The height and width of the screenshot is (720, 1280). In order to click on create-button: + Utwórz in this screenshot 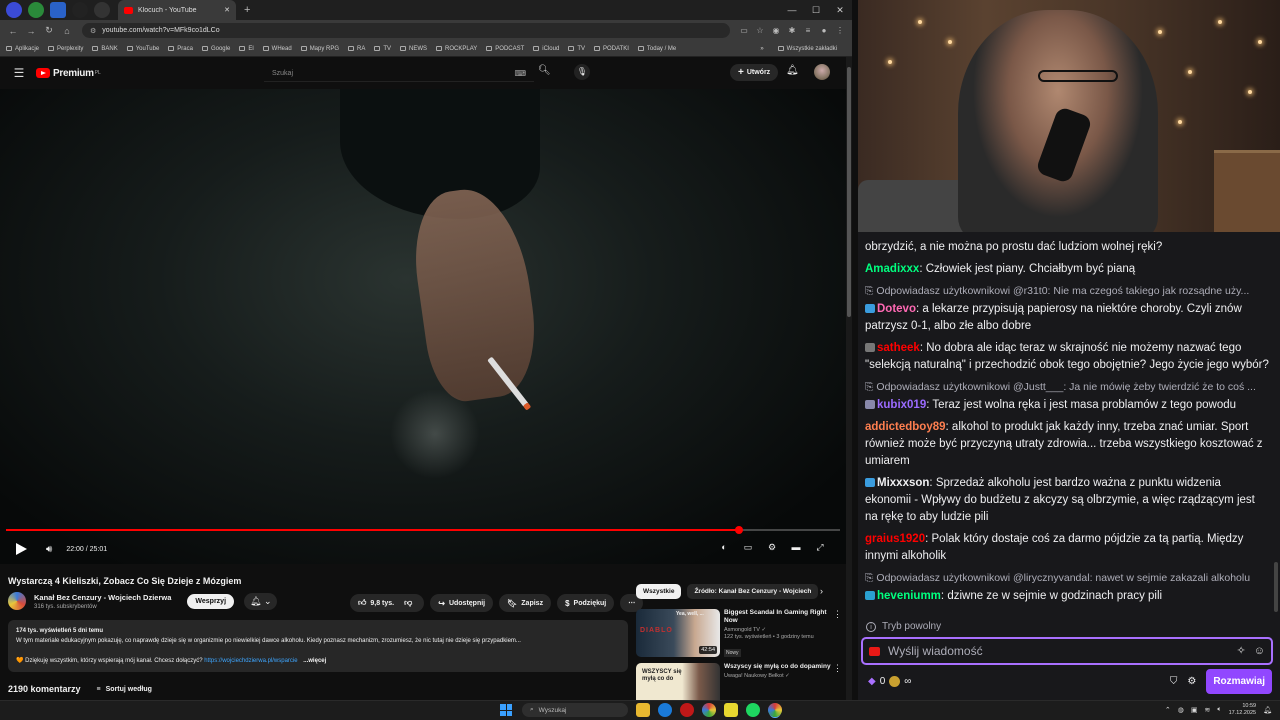, I will do `click(754, 72)`.